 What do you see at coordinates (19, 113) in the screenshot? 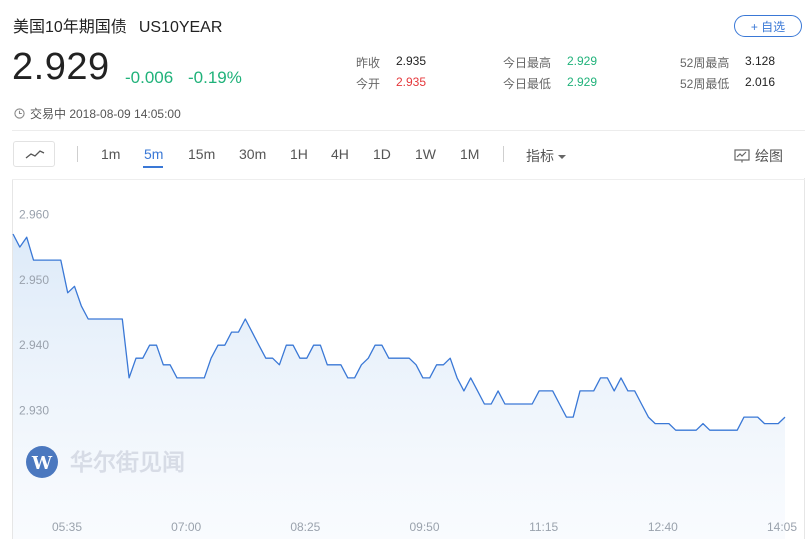
I see `clock-icon` at bounding box center [19, 113].